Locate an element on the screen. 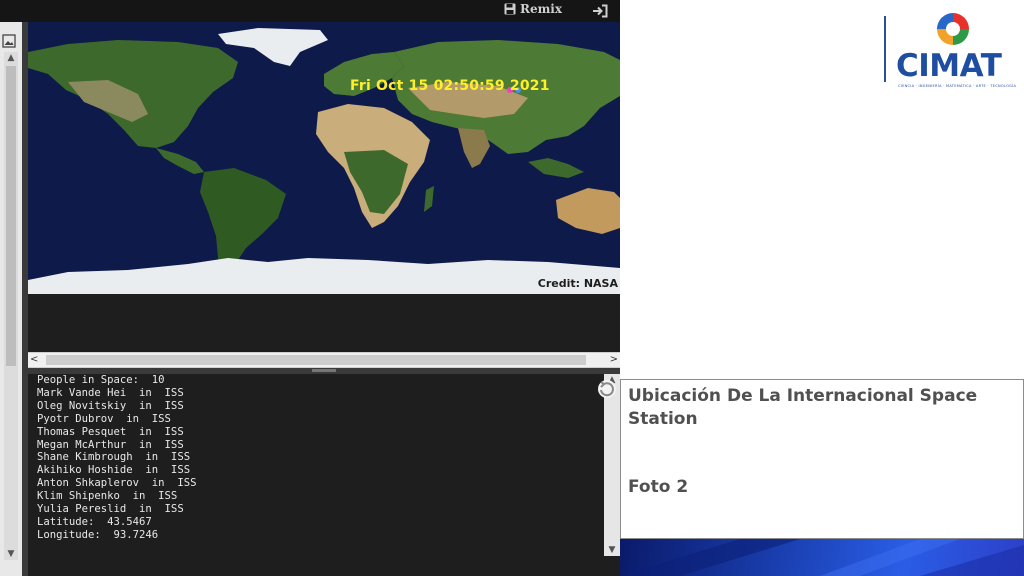 The height and width of the screenshot is (576, 1024). code-vertical-scrollbar: ▲ ▼ is located at coordinates (11, 306).